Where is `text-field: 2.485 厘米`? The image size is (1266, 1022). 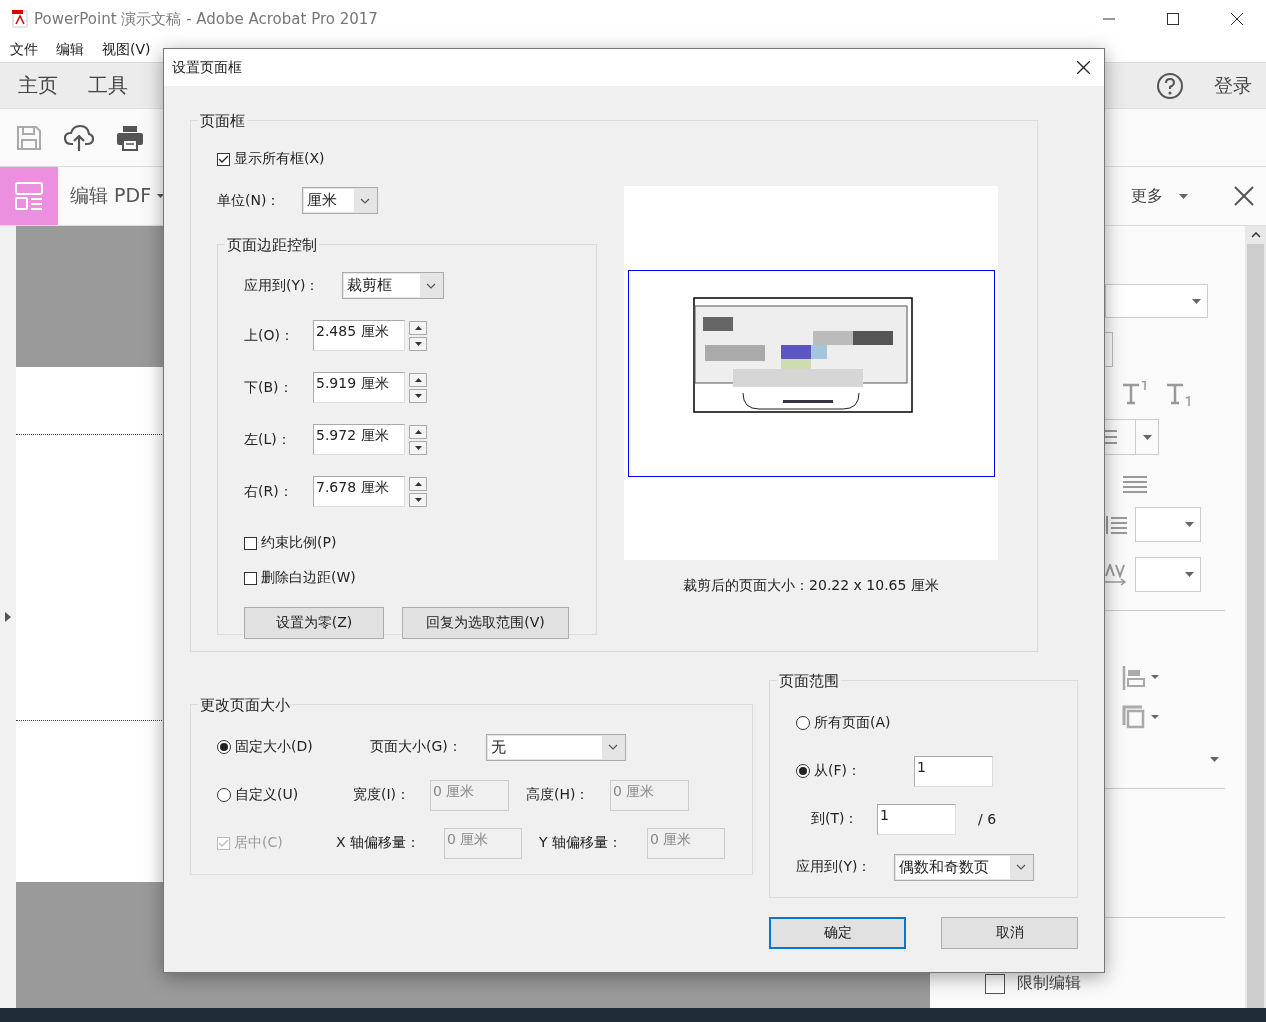 text-field: 2.485 厘米 is located at coordinates (359, 335).